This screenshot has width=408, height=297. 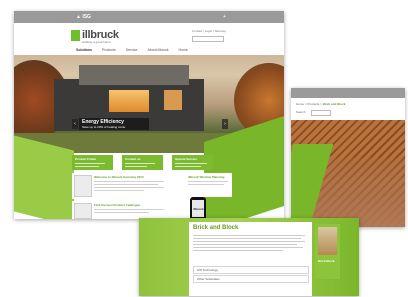 What do you see at coordinates (327, 241) in the screenshot?
I see `product-image` at bounding box center [327, 241].